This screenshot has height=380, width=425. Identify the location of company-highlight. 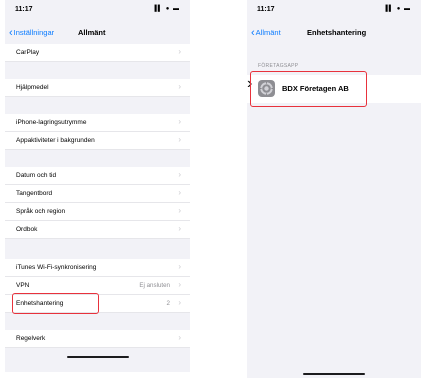
(308, 89).